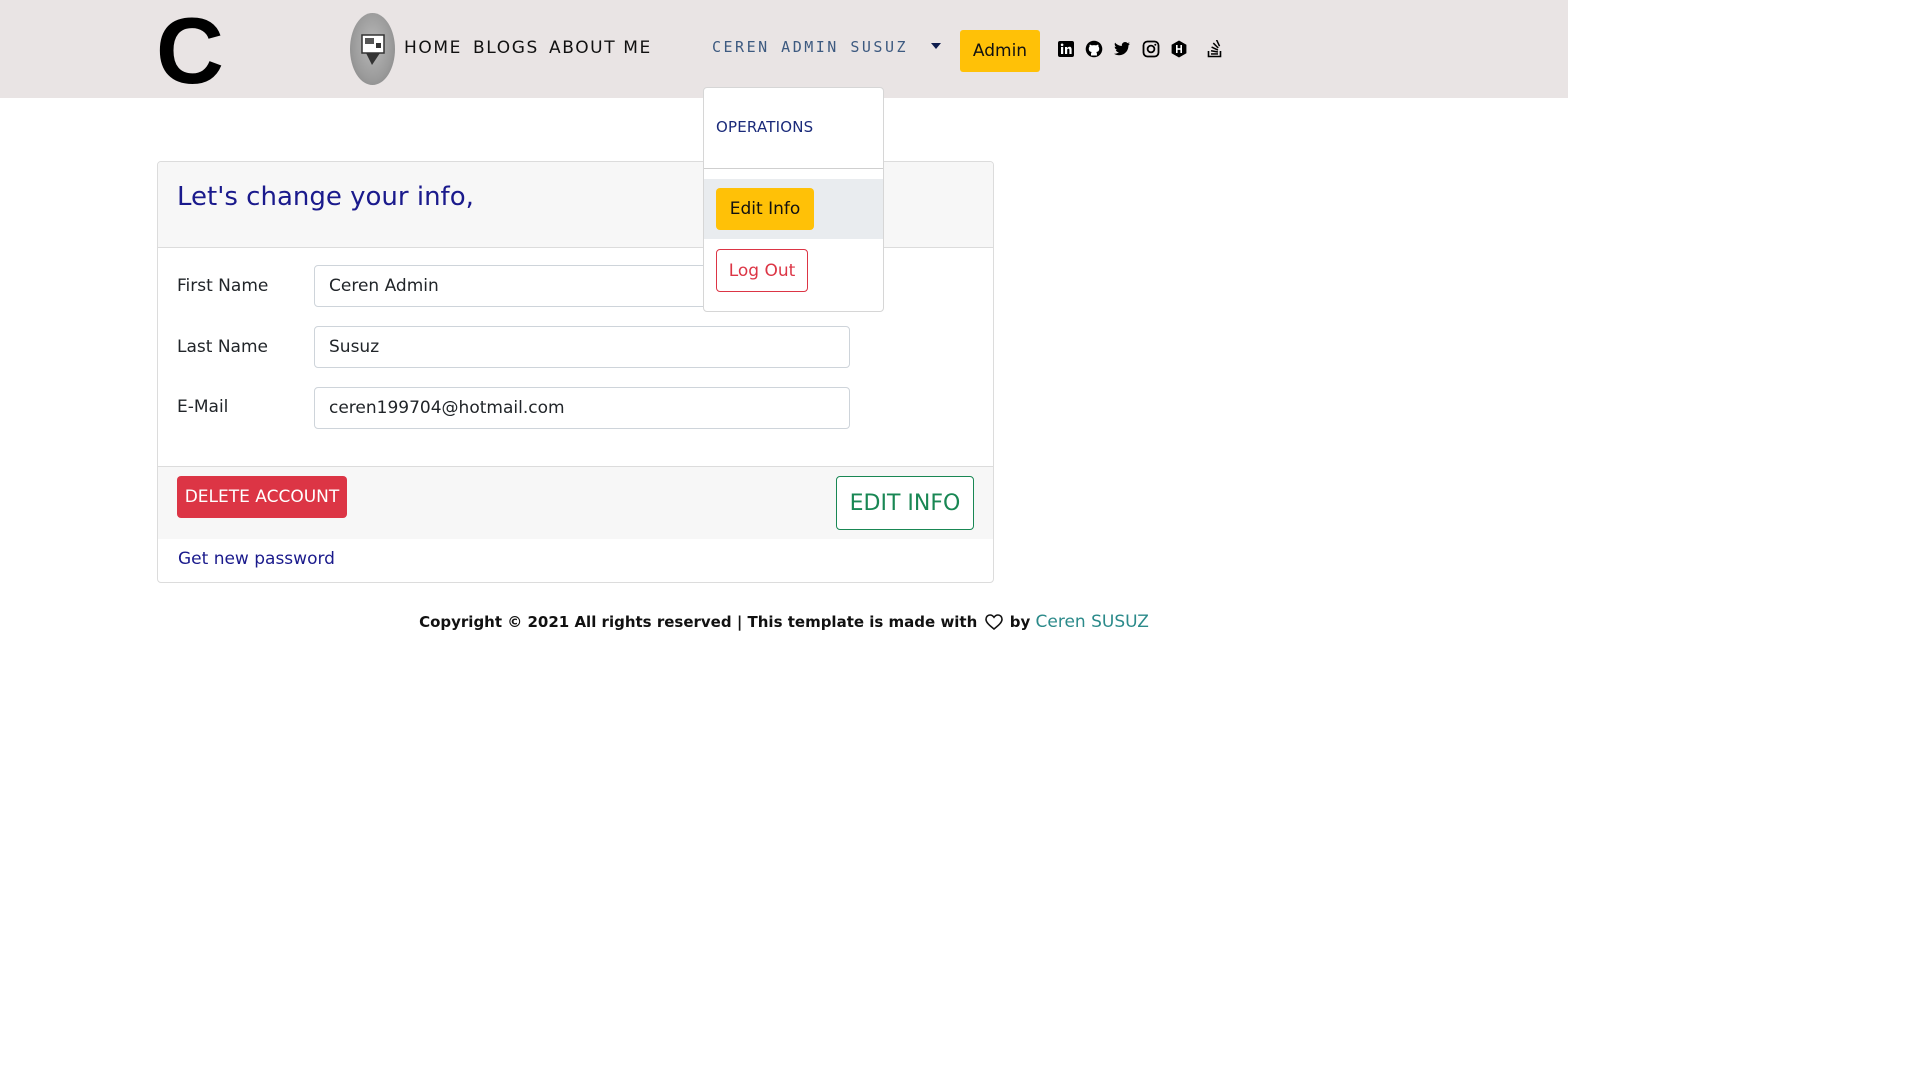 The image size is (1920, 1080). What do you see at coordinates (1179, 49) in the screenshot?
I see `hashnode-icon` at bounding box center [1179, 49].